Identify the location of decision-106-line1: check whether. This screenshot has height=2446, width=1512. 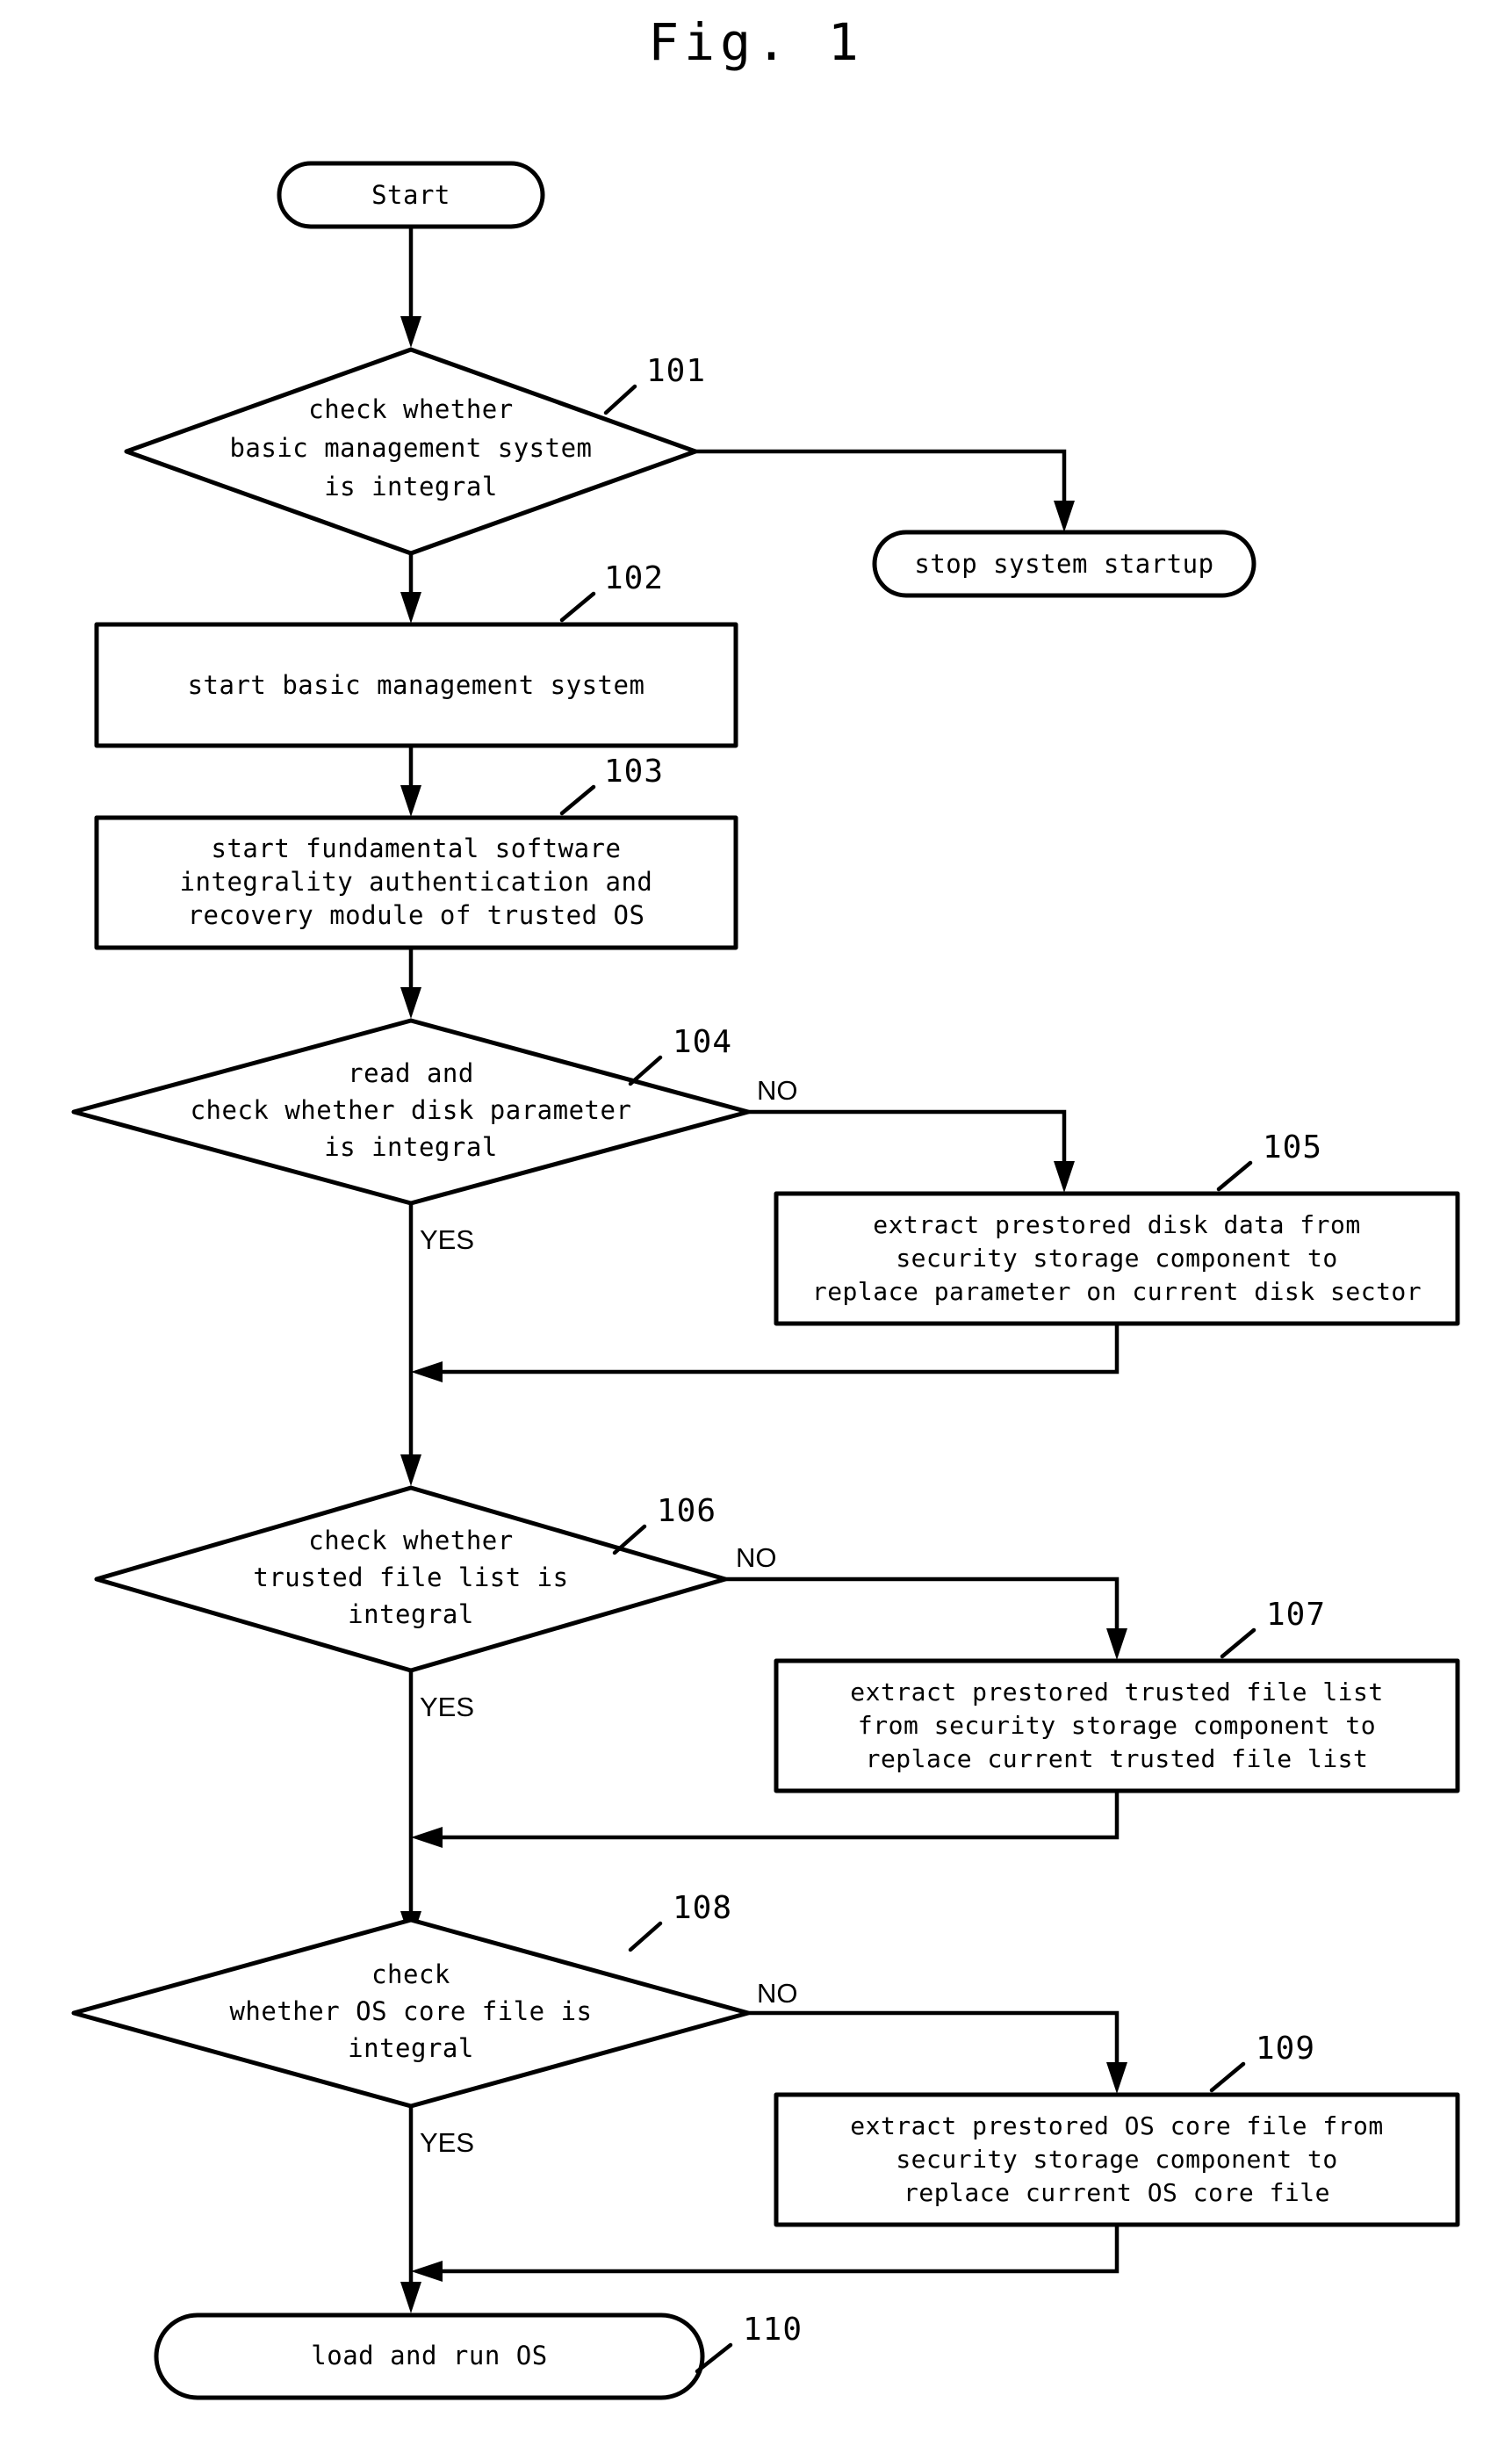
(410, 1540).